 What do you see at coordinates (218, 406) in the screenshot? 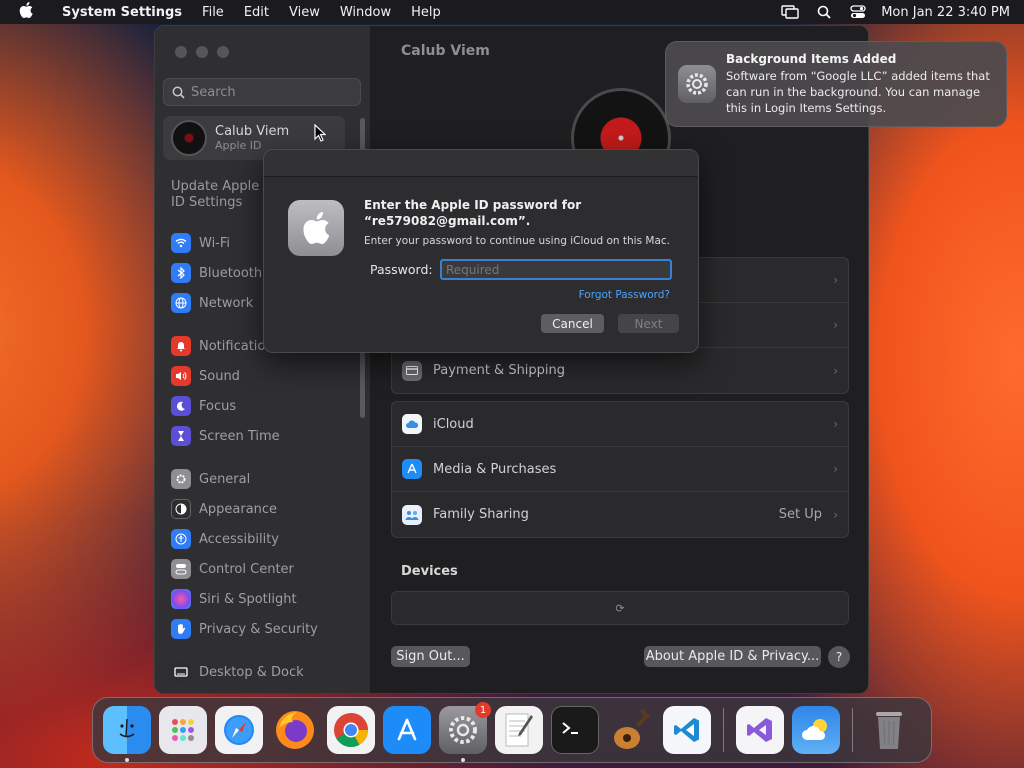
I see `sidebar-item-label: Focus` at bounding box center [218, 406].